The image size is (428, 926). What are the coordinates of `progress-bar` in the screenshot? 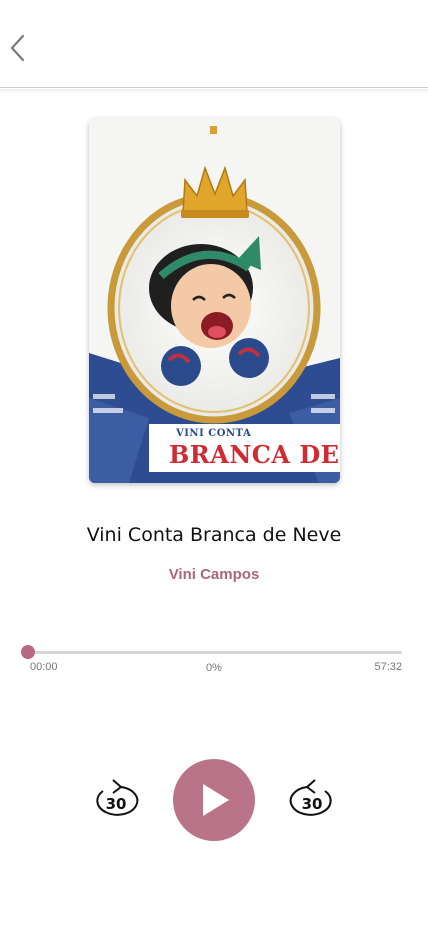 It's located at (211, 652).